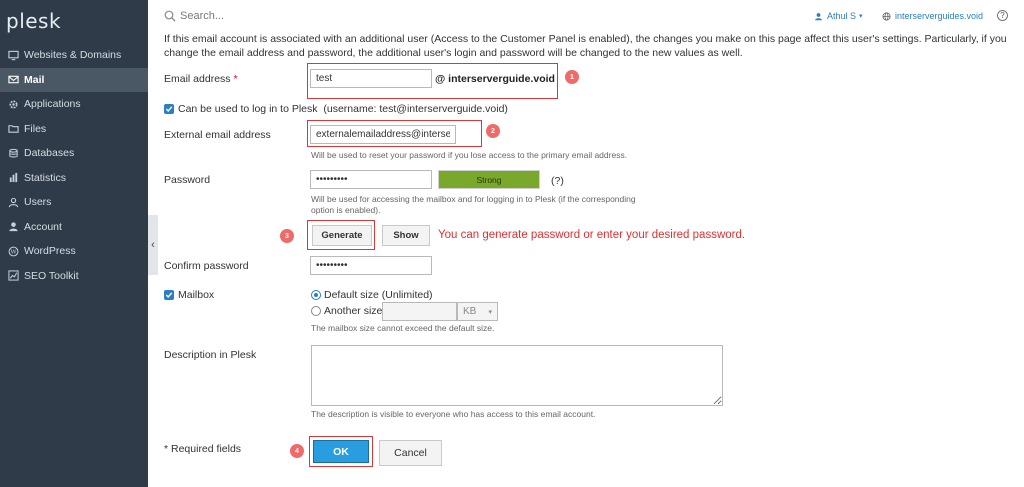  Describe the element at coordinates (13, 153) in the screenshot. I see `database-icon` at that location.